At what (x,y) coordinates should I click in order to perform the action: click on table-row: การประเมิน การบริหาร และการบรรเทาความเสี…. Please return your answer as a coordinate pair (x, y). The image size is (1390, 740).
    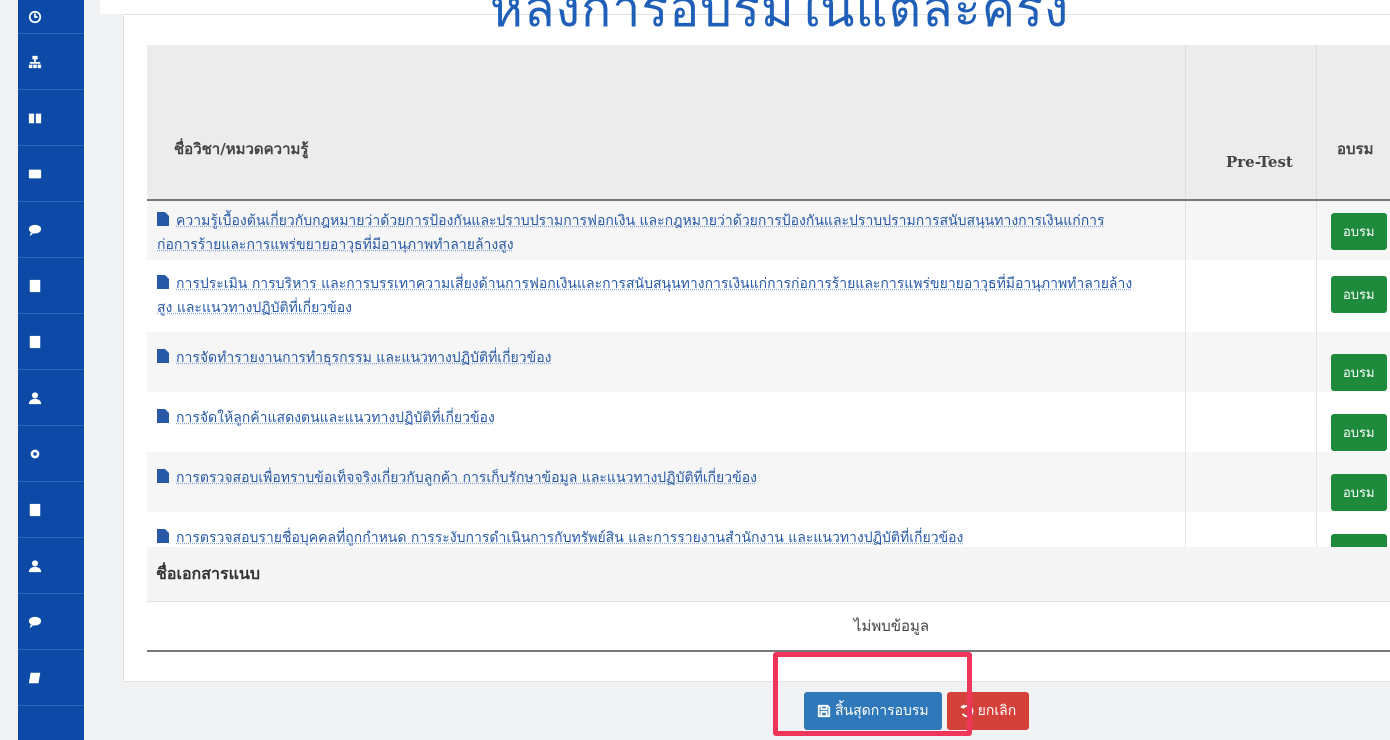
    Looking at the image, I should click on (768, 296).